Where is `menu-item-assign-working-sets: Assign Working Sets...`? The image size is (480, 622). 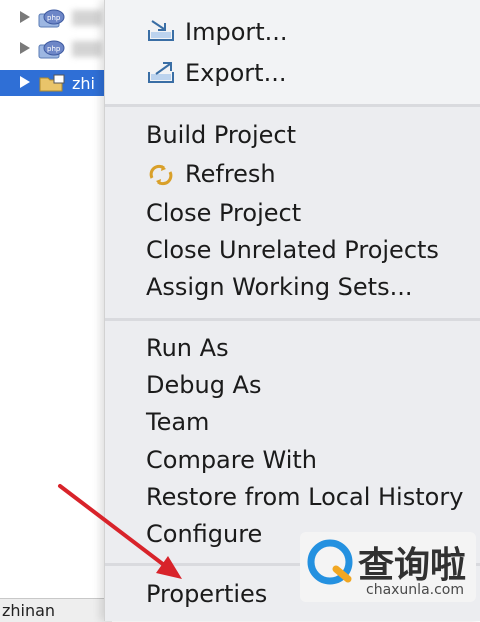
menu-item-assign-working-sets: Assign Working Sets... is located at coordinates (279, 287).